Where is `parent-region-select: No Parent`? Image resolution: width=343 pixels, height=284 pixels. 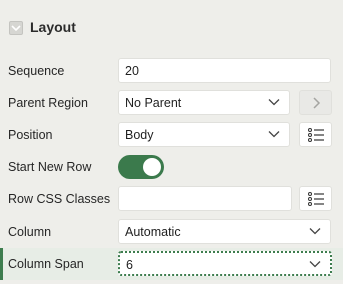 parent-region-select: No Parent is located at coordinates (204, 102).